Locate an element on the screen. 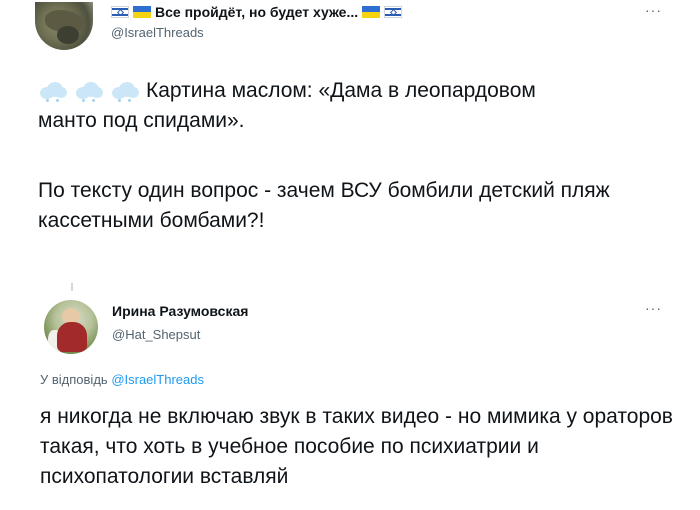 The width and height of the screenshot is (700, 510). display-name: Ирина Разумовская is located at coordinates (180, 311).